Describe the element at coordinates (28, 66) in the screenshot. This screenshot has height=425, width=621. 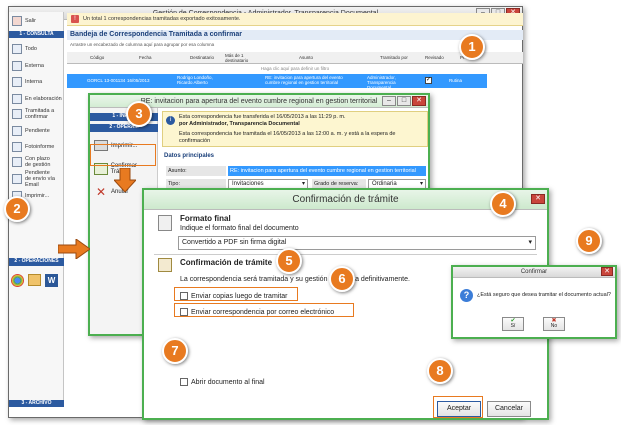
I see `sidebar-item-externa: Externa` at that location.